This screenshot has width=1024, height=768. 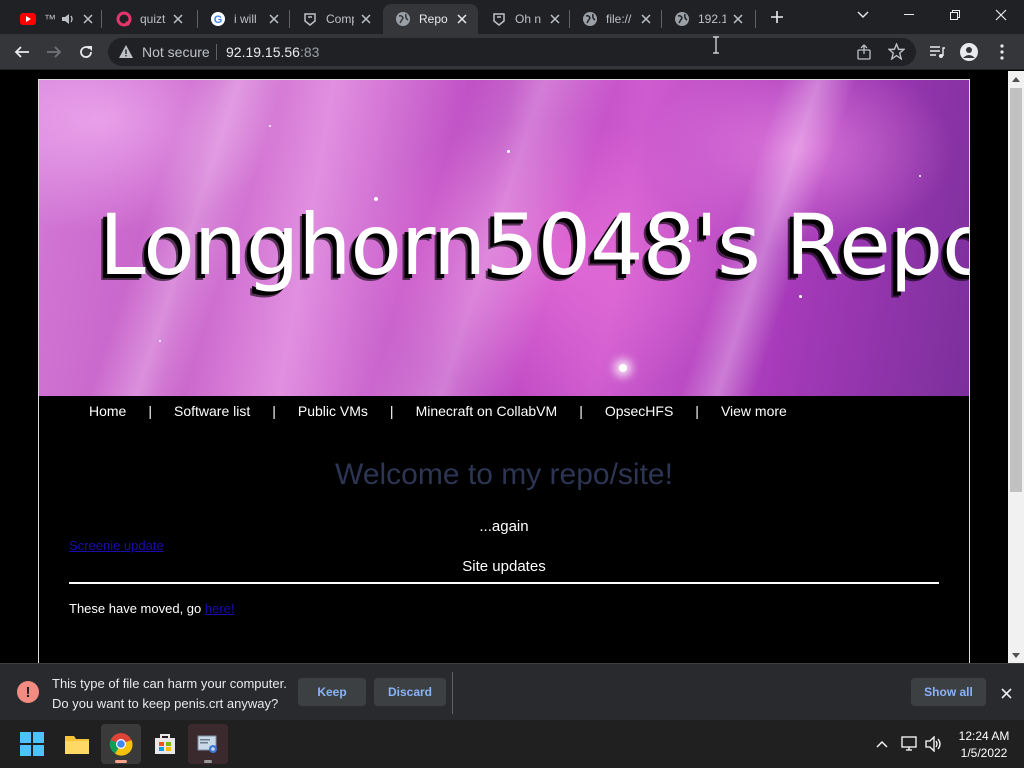 What do you see at coordinates (53, 19) in the screenshot?
I see `tab-youtube: ™` at bounding box center [53, 19].